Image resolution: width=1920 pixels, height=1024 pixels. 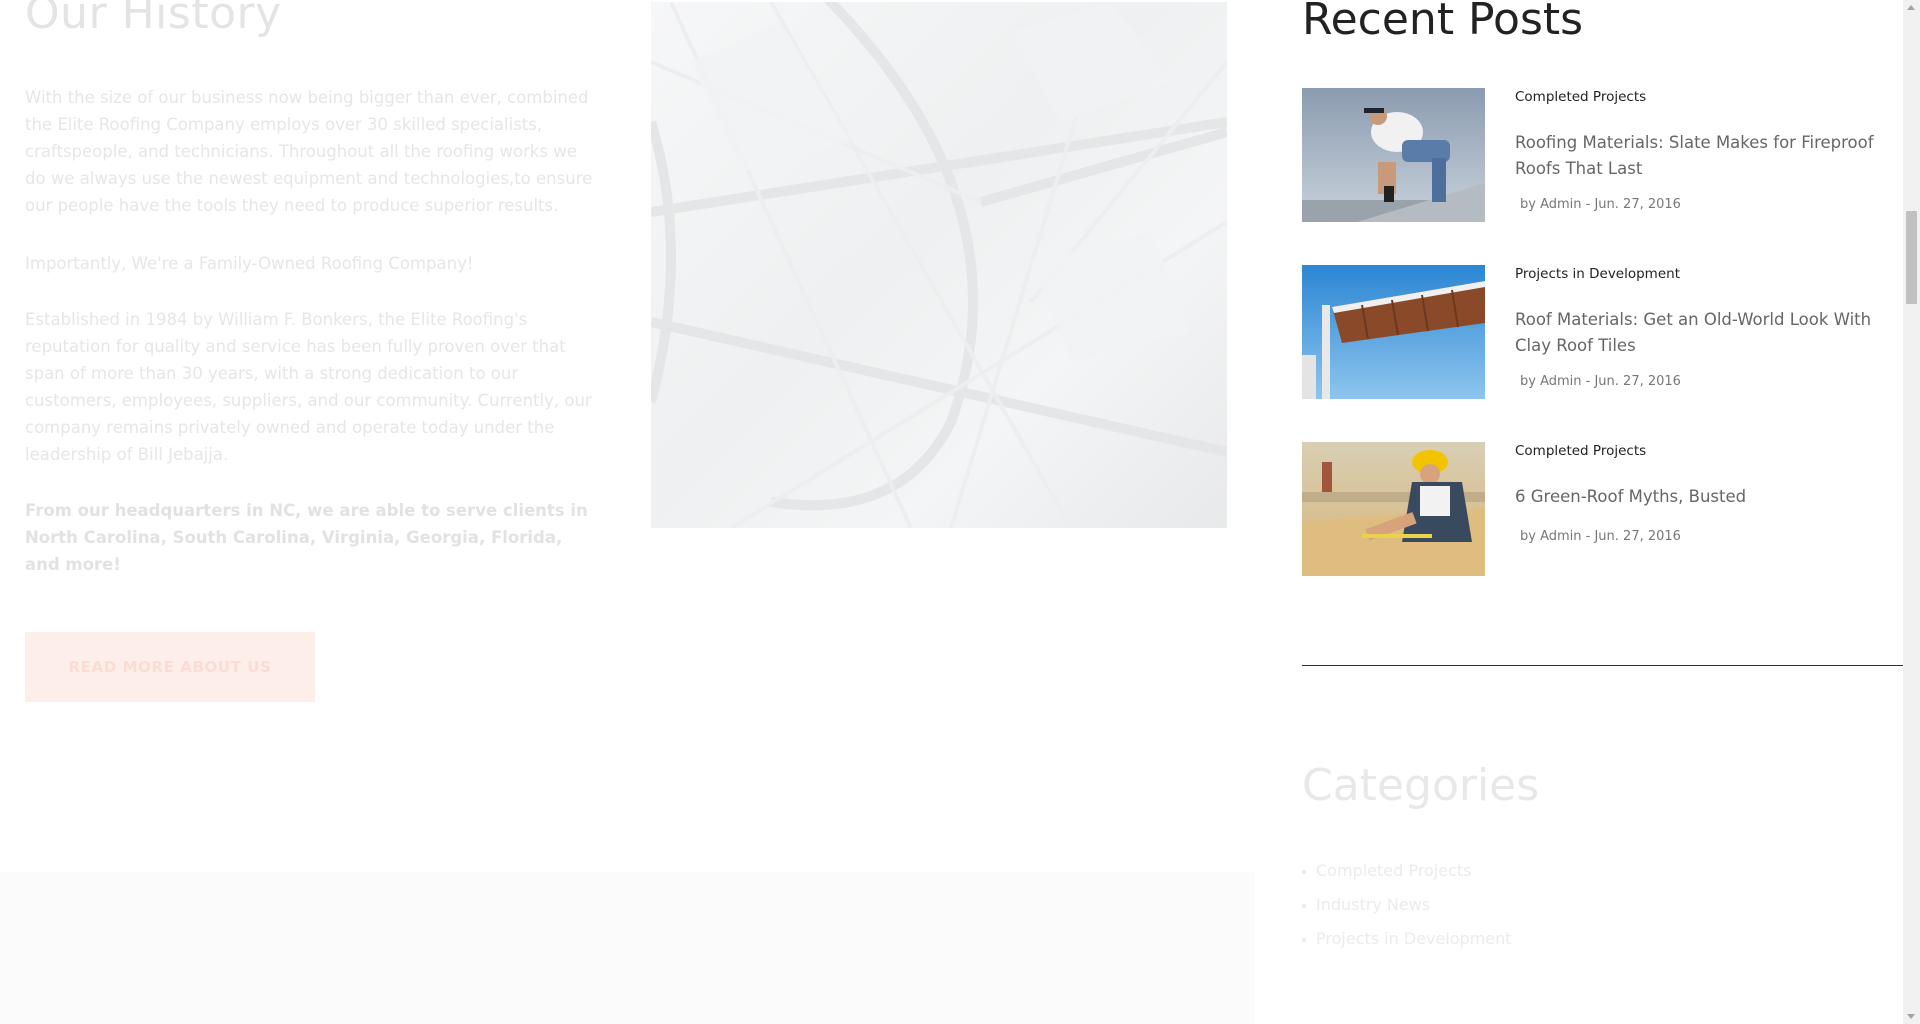 What do you see at coordinates (1911, 512) in the screenshot?
I see `vertical-scrollbar` at bounding box center [1911, 512].